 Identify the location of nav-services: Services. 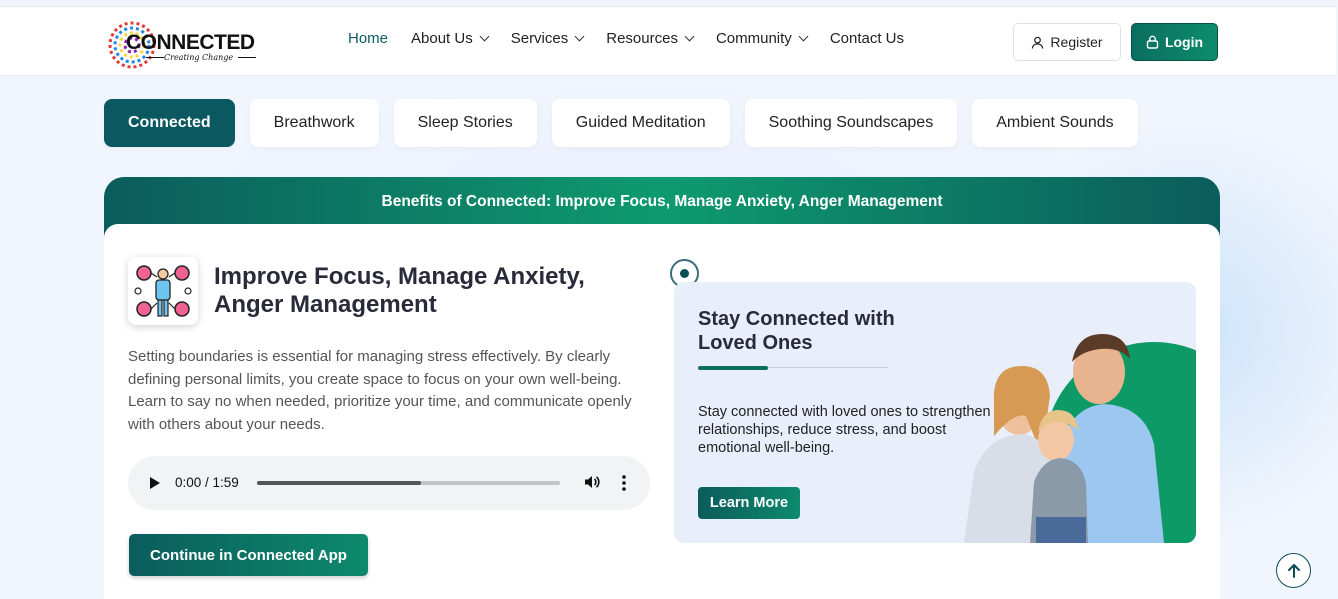
(547, 38).